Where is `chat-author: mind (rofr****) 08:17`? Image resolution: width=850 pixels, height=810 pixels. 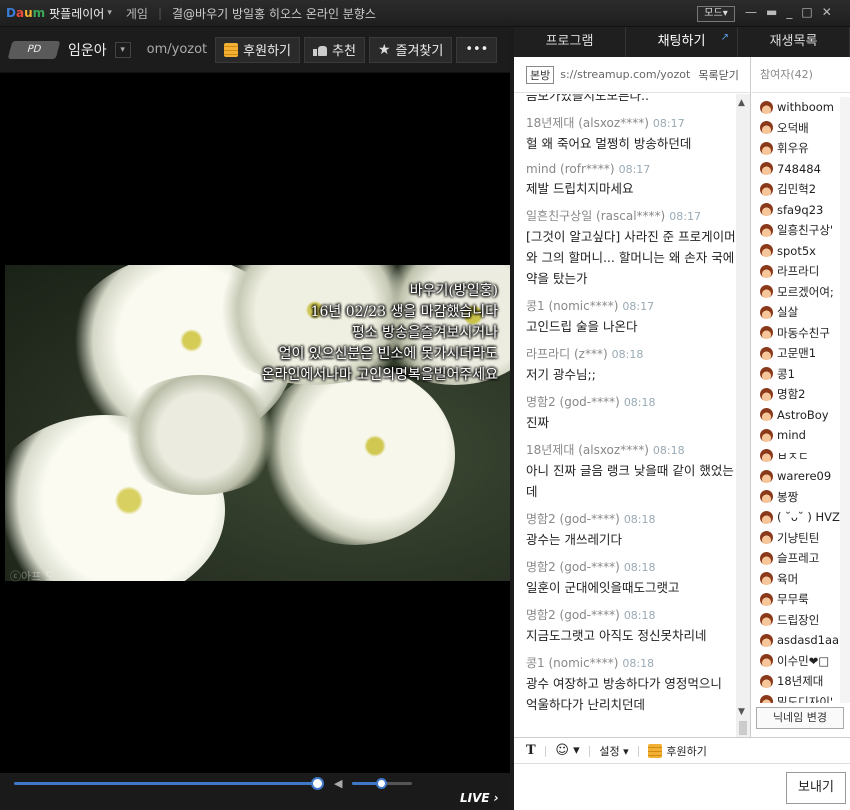 chat-author: mind (rofr****) 08:17 is located at coordinates (631, 169).